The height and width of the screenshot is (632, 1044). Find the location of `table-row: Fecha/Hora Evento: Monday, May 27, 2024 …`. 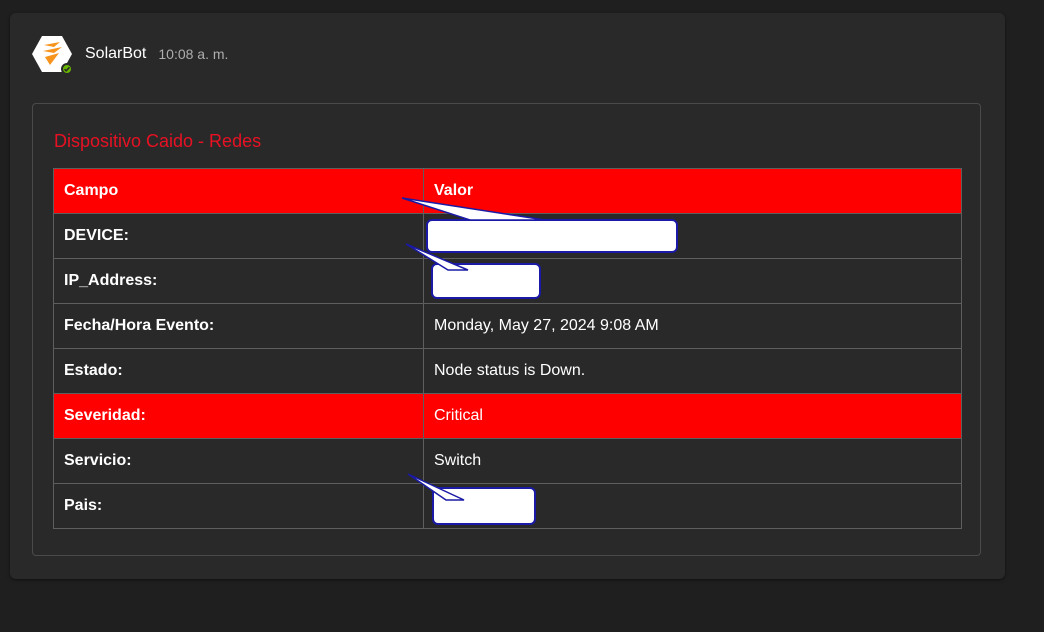

table-row: Fecha/Hora Evento: Monday, May 27, 2024 … is located at coordinates (507, 326).